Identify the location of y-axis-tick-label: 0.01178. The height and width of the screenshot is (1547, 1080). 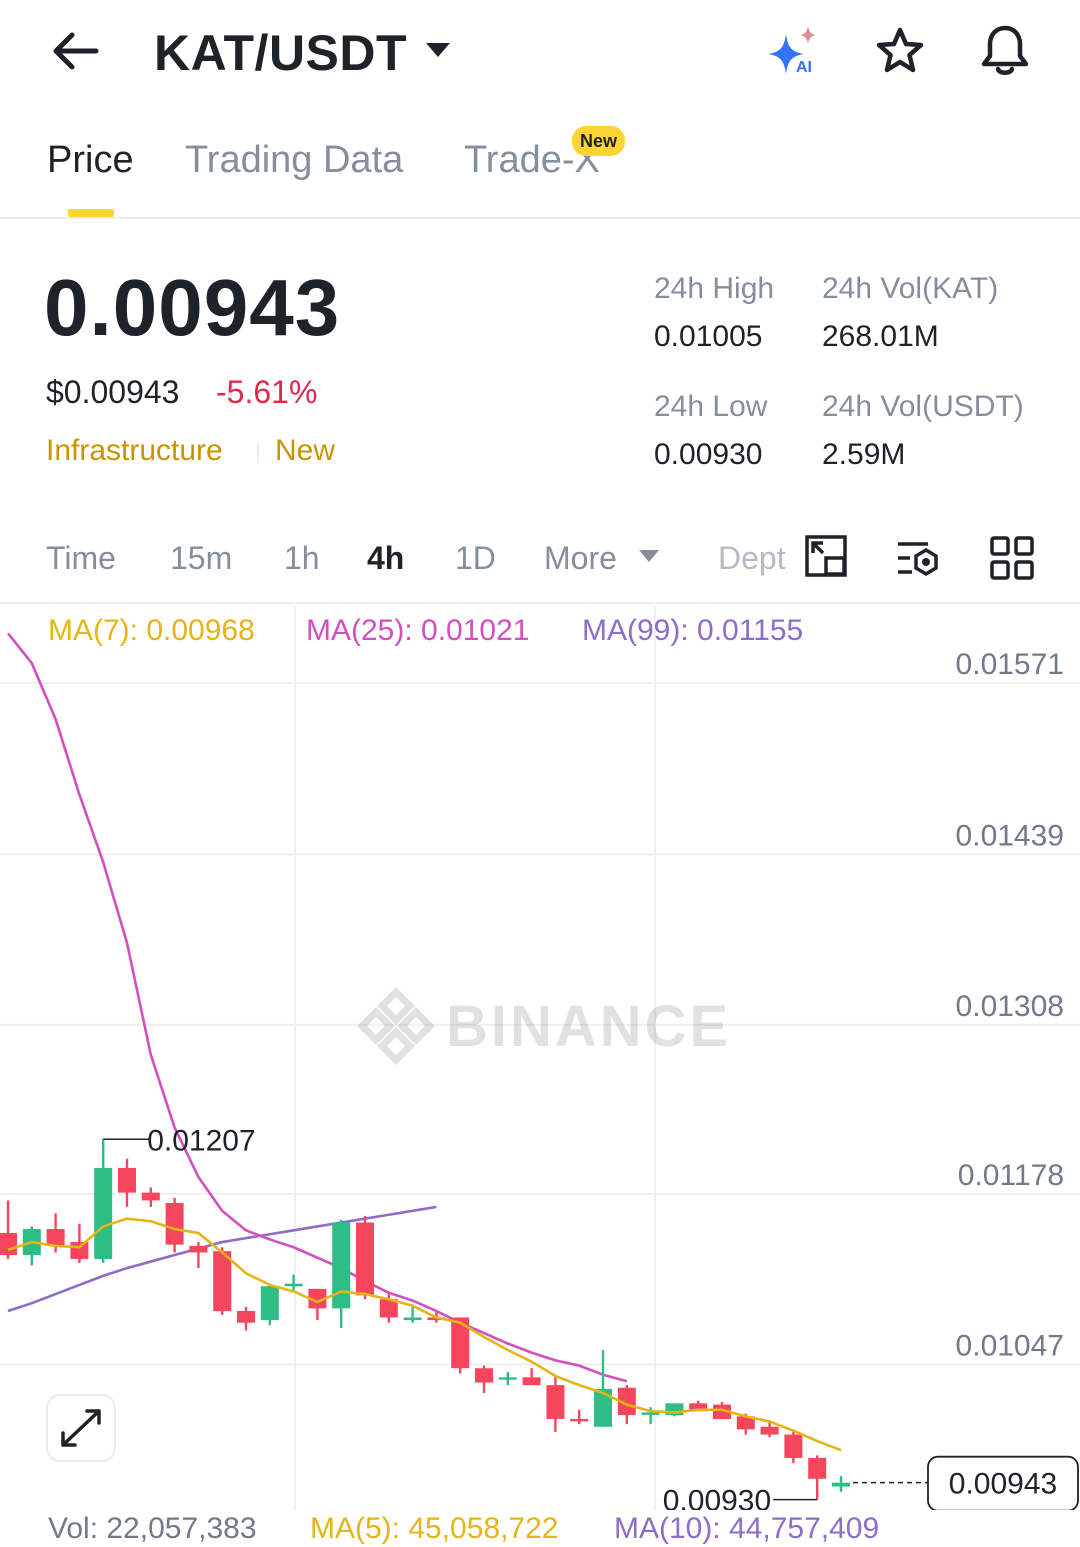
(1011, 1175).